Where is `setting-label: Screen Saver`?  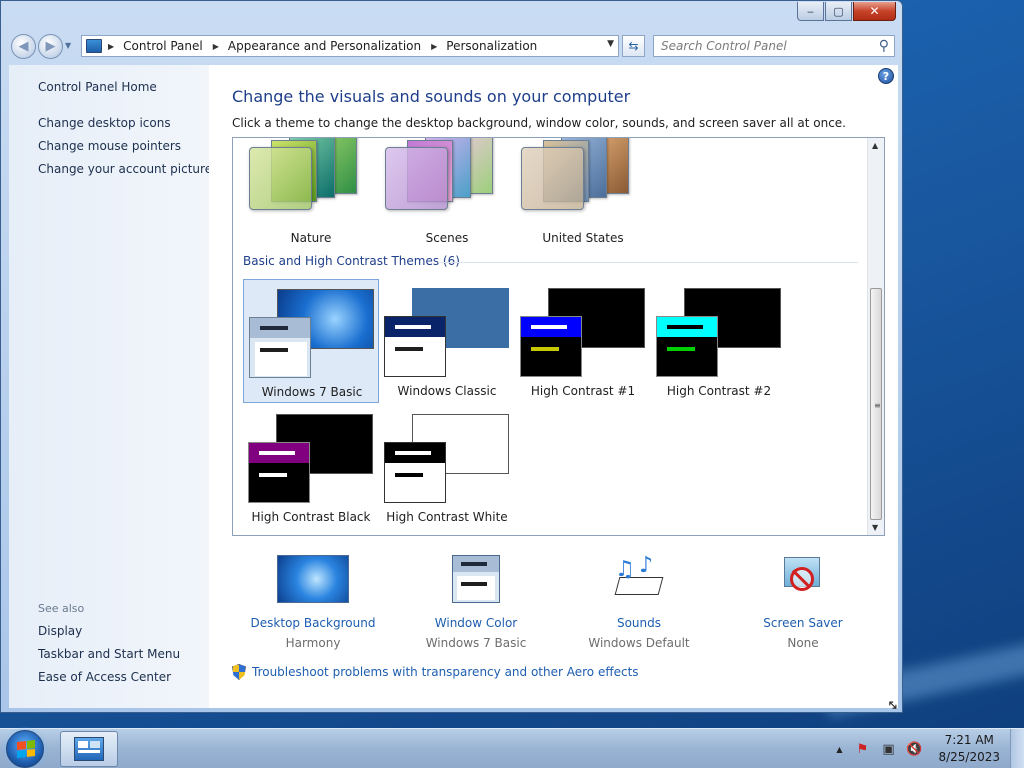
setting-label: Screen Saver is located at coordinates (803, 623).